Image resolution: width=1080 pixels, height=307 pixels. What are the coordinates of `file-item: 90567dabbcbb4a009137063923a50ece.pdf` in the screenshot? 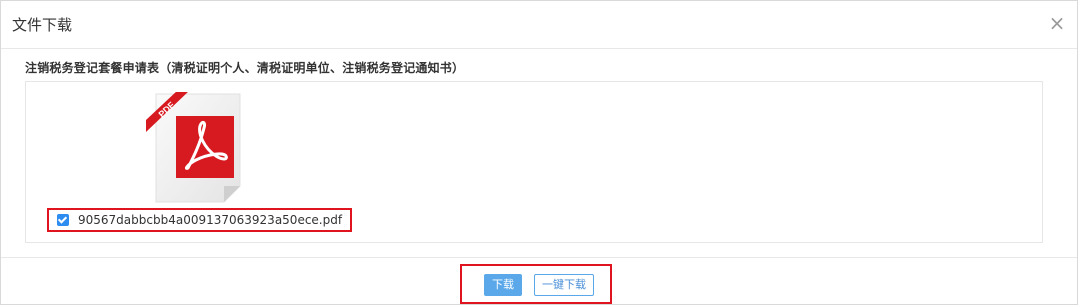 It's located at (199, 220).